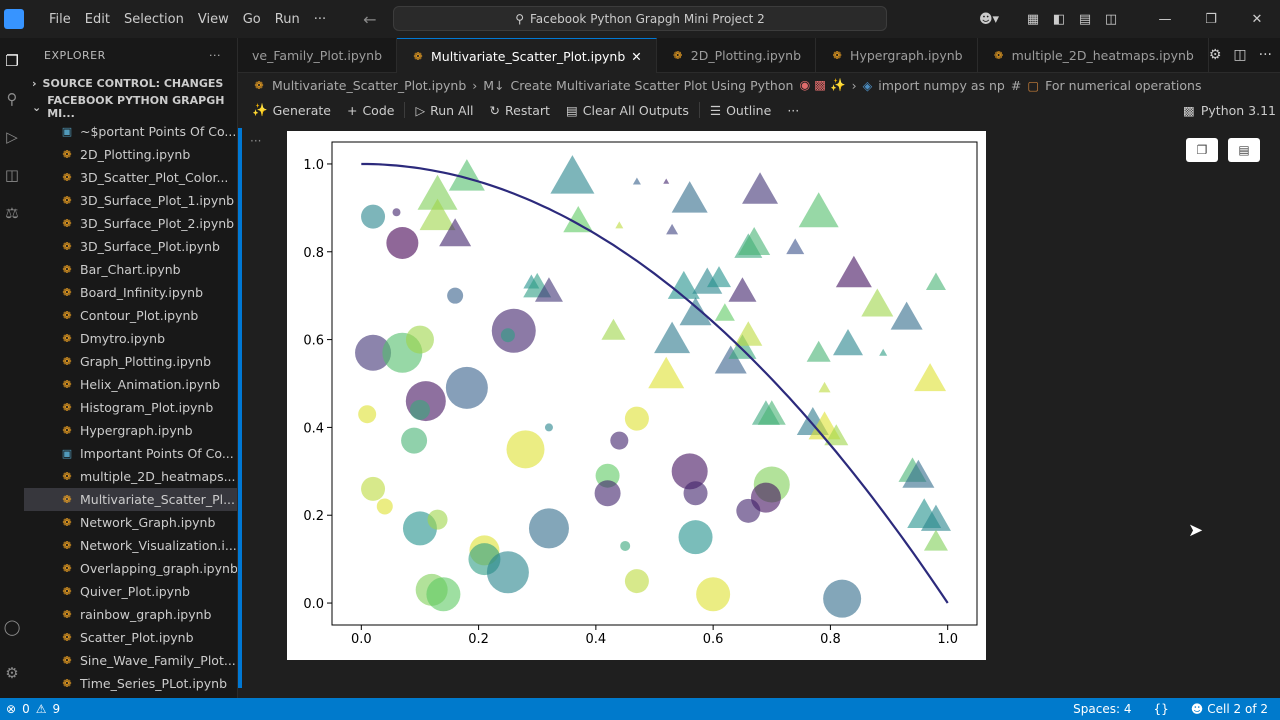 The height and width of the screenshot is (720, 1280). What do you see at coordinates (12, 213) in the screenshot?
I see `testing-icon: ⚖` at bounding box center [12, 213].